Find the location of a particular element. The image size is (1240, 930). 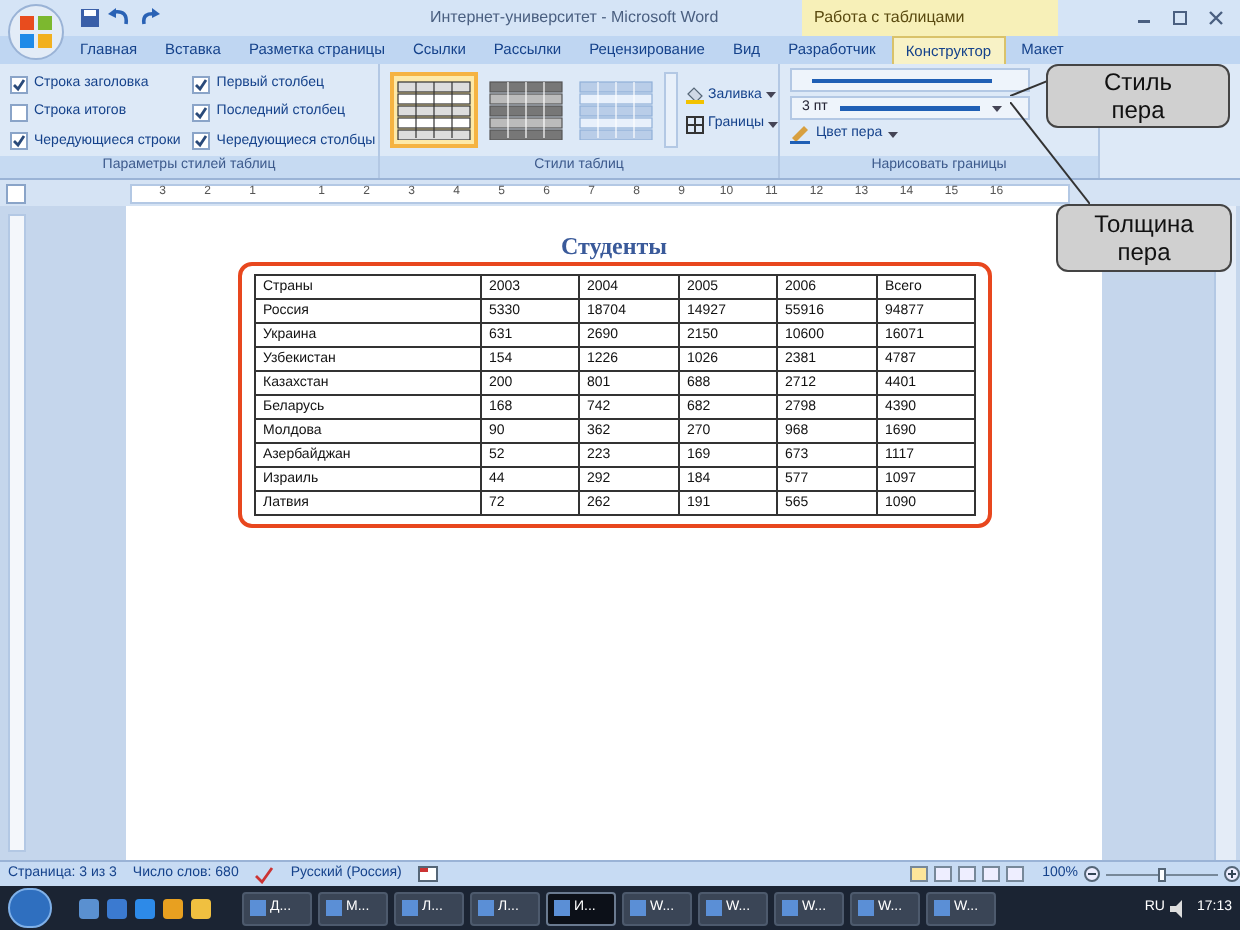

paint-bucket-icon is located at coordinates (695, 95).